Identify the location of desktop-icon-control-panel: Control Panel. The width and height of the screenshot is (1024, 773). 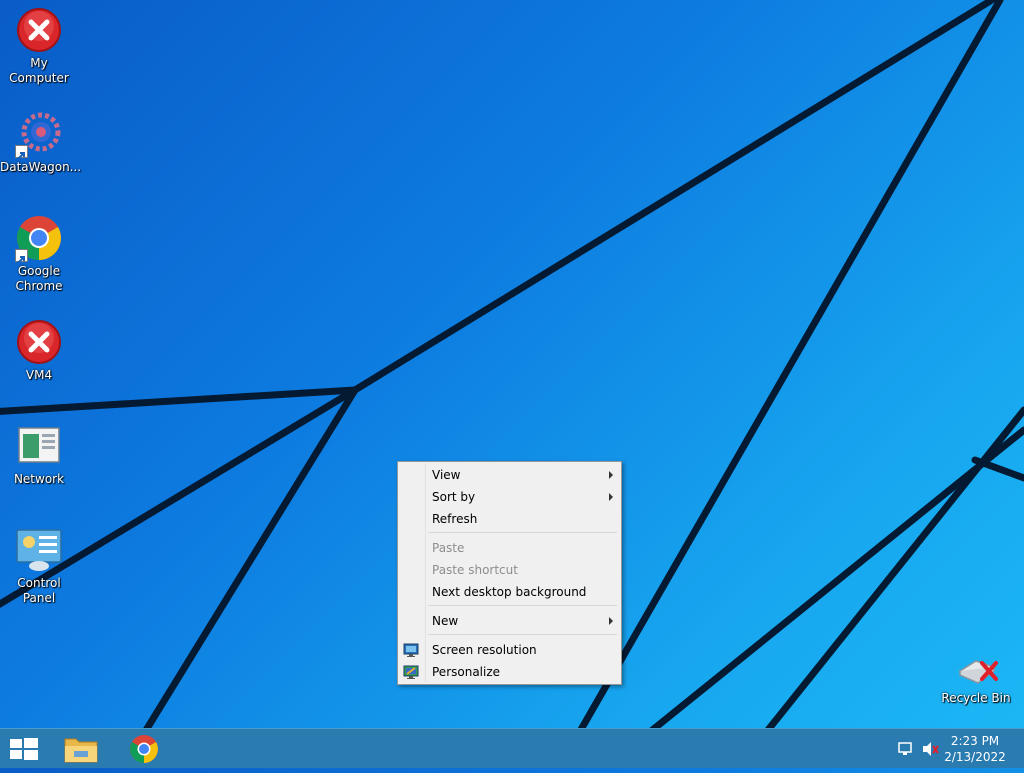
(39, 563).